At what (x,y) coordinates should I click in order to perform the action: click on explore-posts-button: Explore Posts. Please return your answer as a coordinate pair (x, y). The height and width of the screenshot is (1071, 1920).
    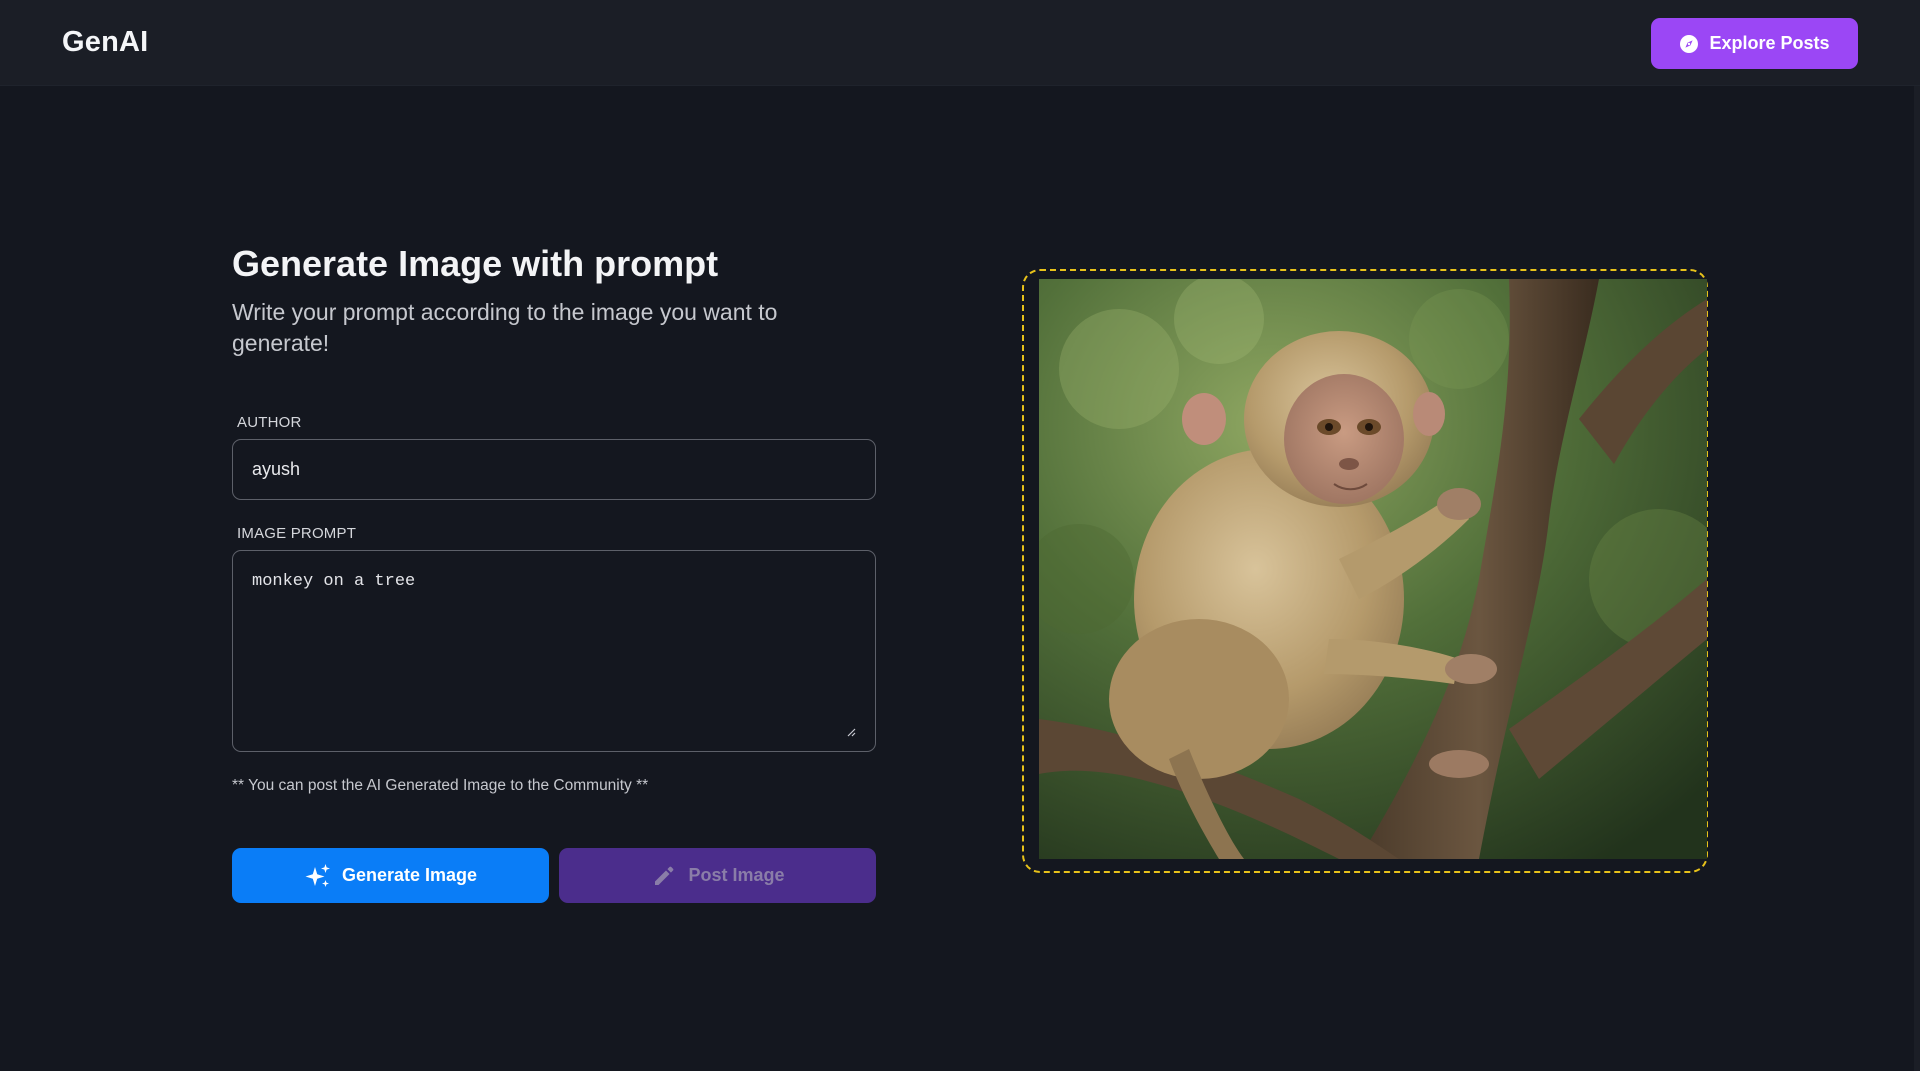
    Looking at the image, I should click on (1754, 43).